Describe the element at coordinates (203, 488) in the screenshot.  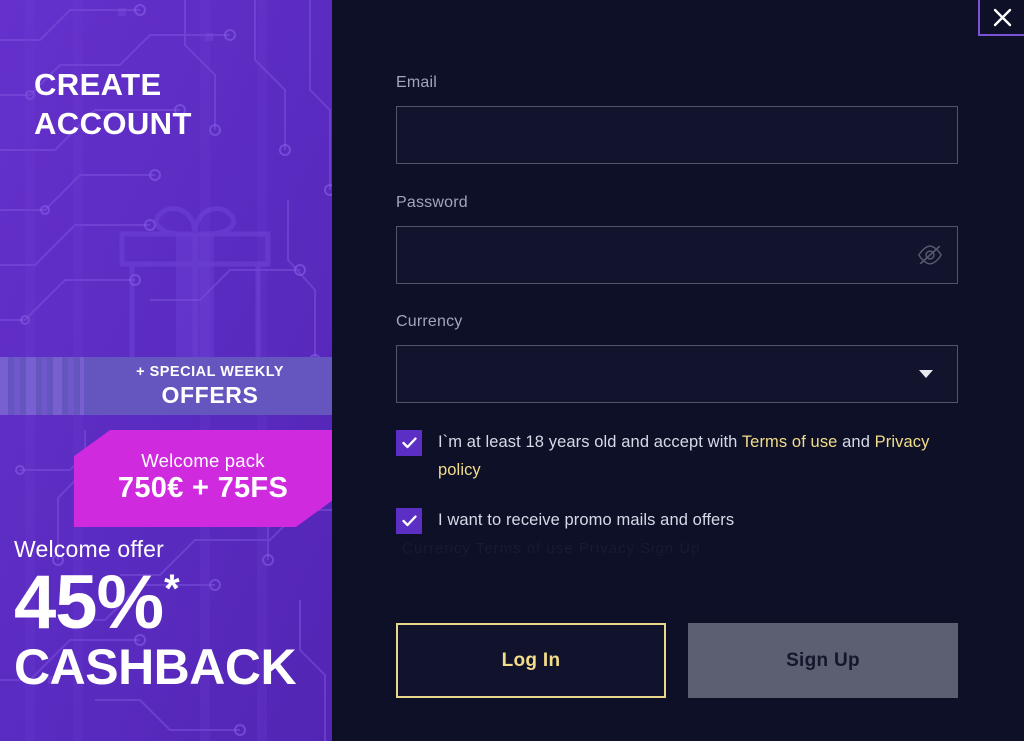
I see `welcome-pack-amount: 750€ + 75FS` at that location.